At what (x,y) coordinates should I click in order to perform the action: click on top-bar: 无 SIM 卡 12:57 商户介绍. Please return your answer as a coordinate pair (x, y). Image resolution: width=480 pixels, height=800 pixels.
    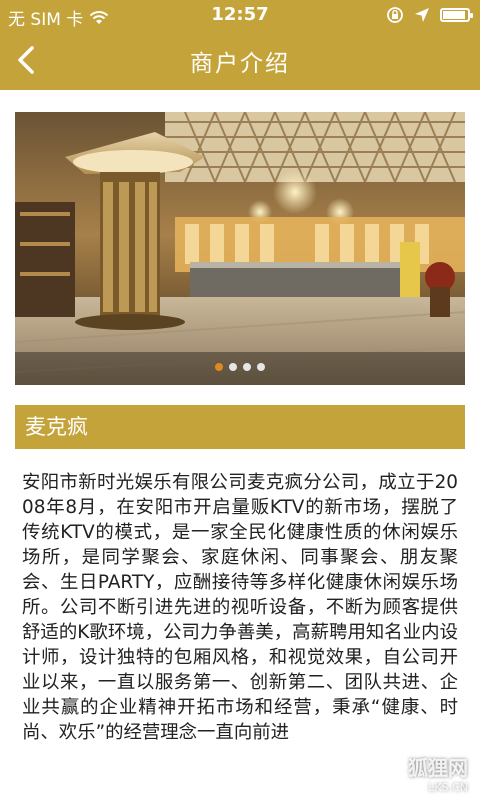
    Looking at the image, I should click on (240, 45).